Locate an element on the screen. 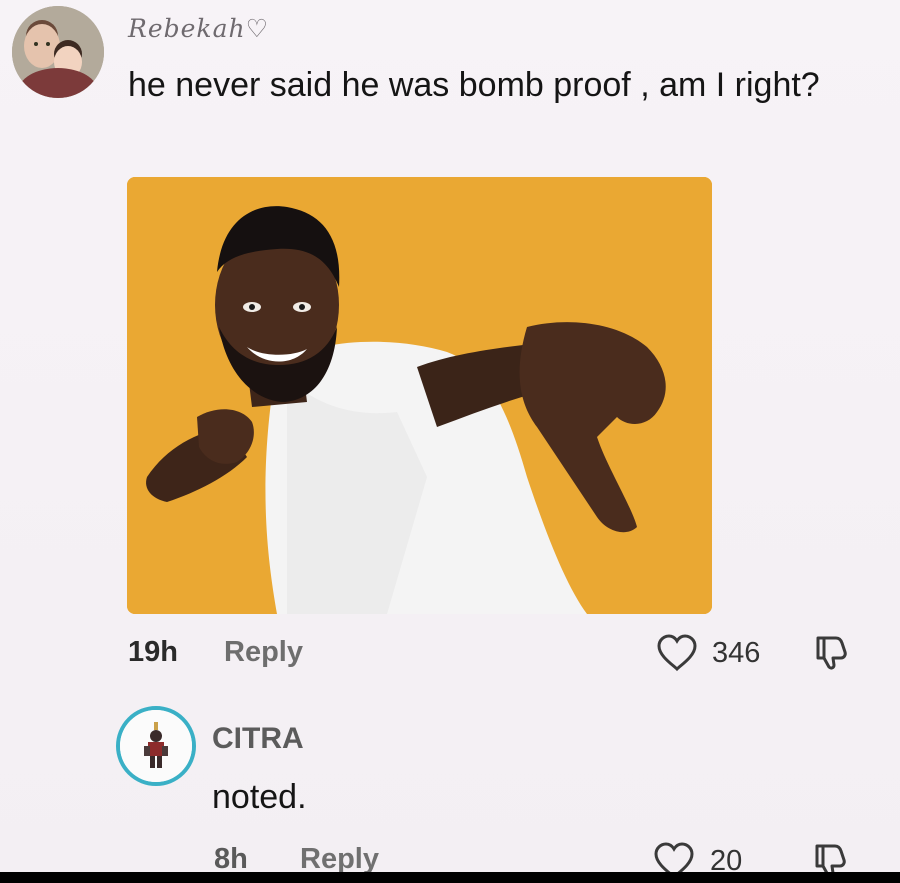  reply-username: CITRA is located at coordinates (258, 739).